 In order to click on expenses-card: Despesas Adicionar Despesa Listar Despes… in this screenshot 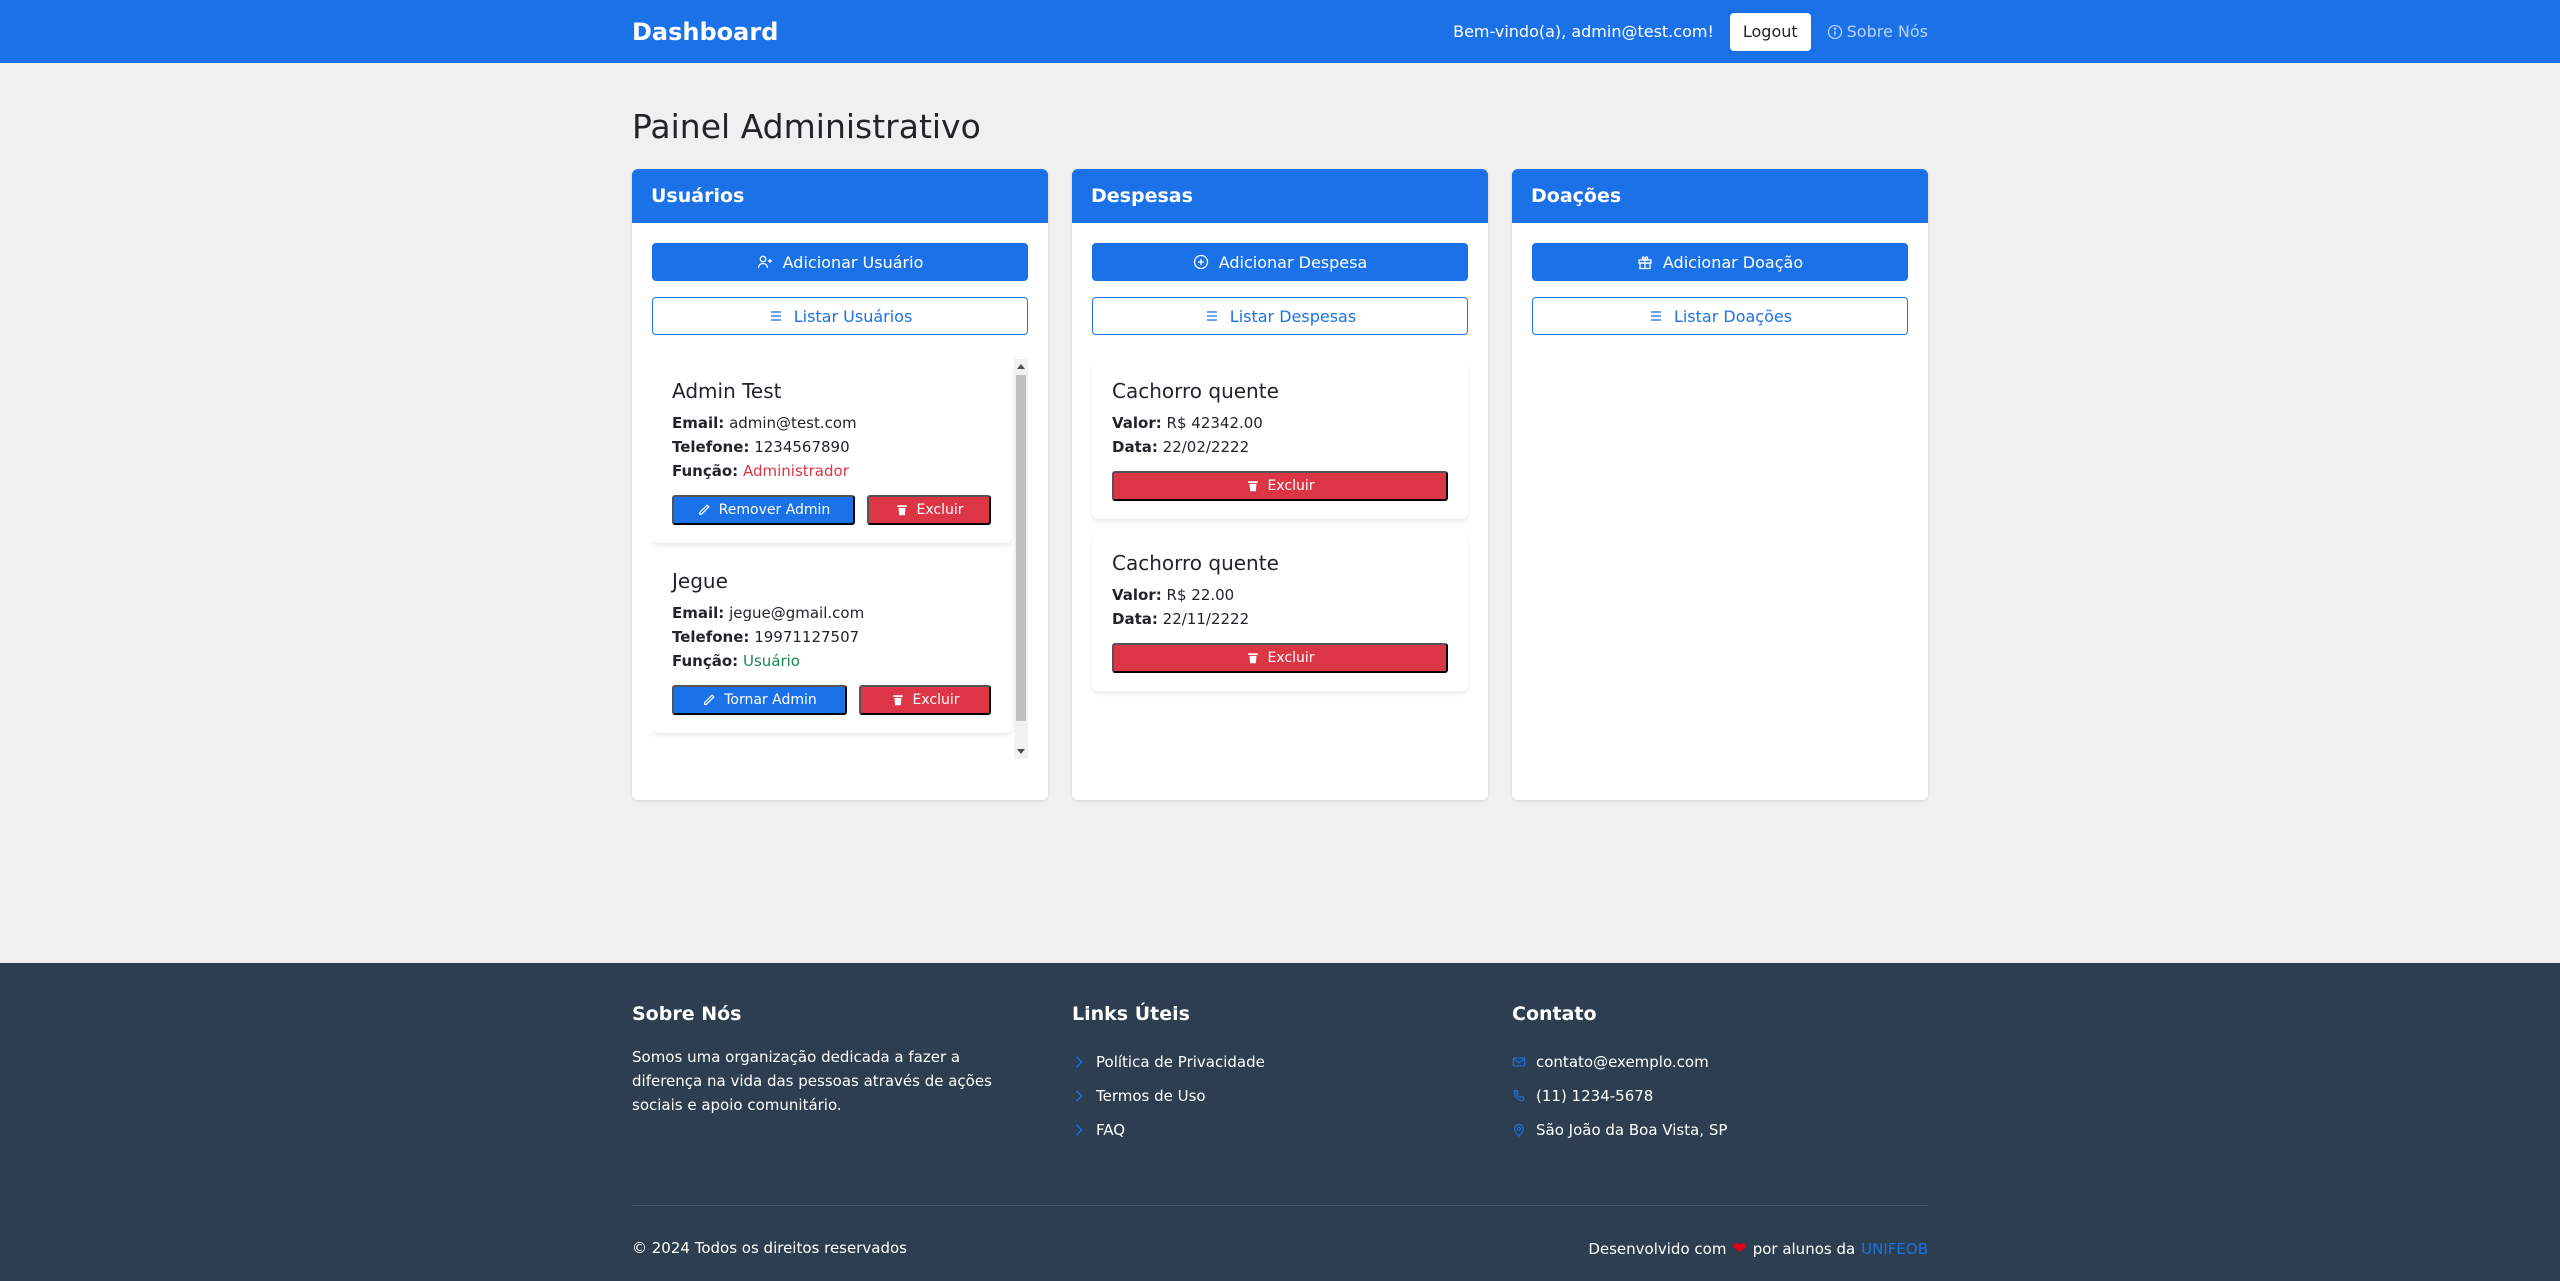, I will do `click(1280, 484)`.